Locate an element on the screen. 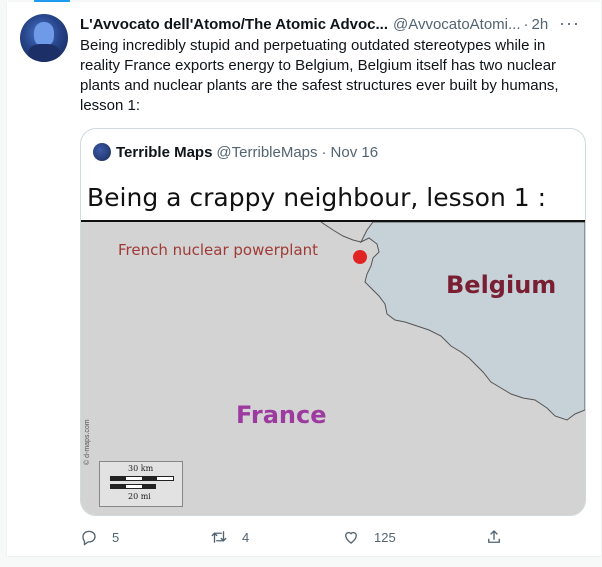 The image size is (602, 567). more-horizontal-icon: ··· is located at coordinates (569, 23).